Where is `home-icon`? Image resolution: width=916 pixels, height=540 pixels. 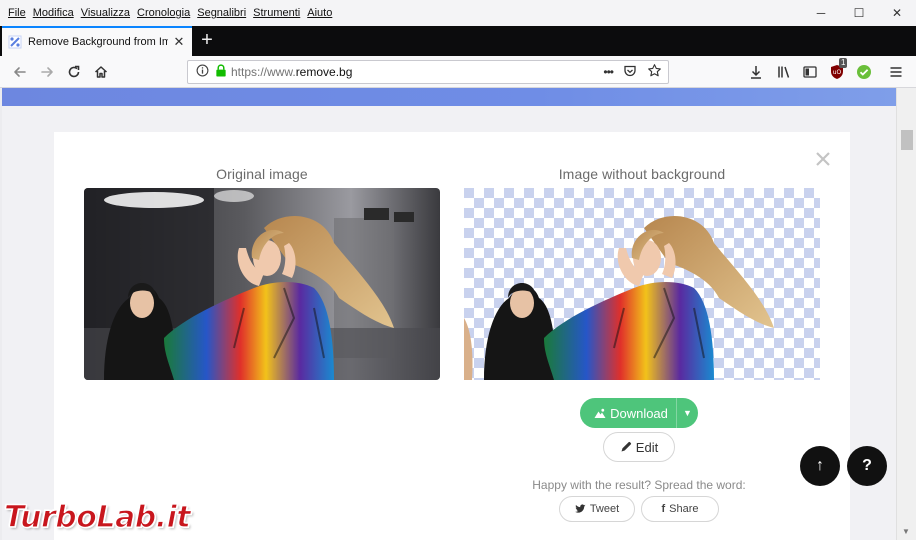
home-icon is located at coordinates (101, 72).